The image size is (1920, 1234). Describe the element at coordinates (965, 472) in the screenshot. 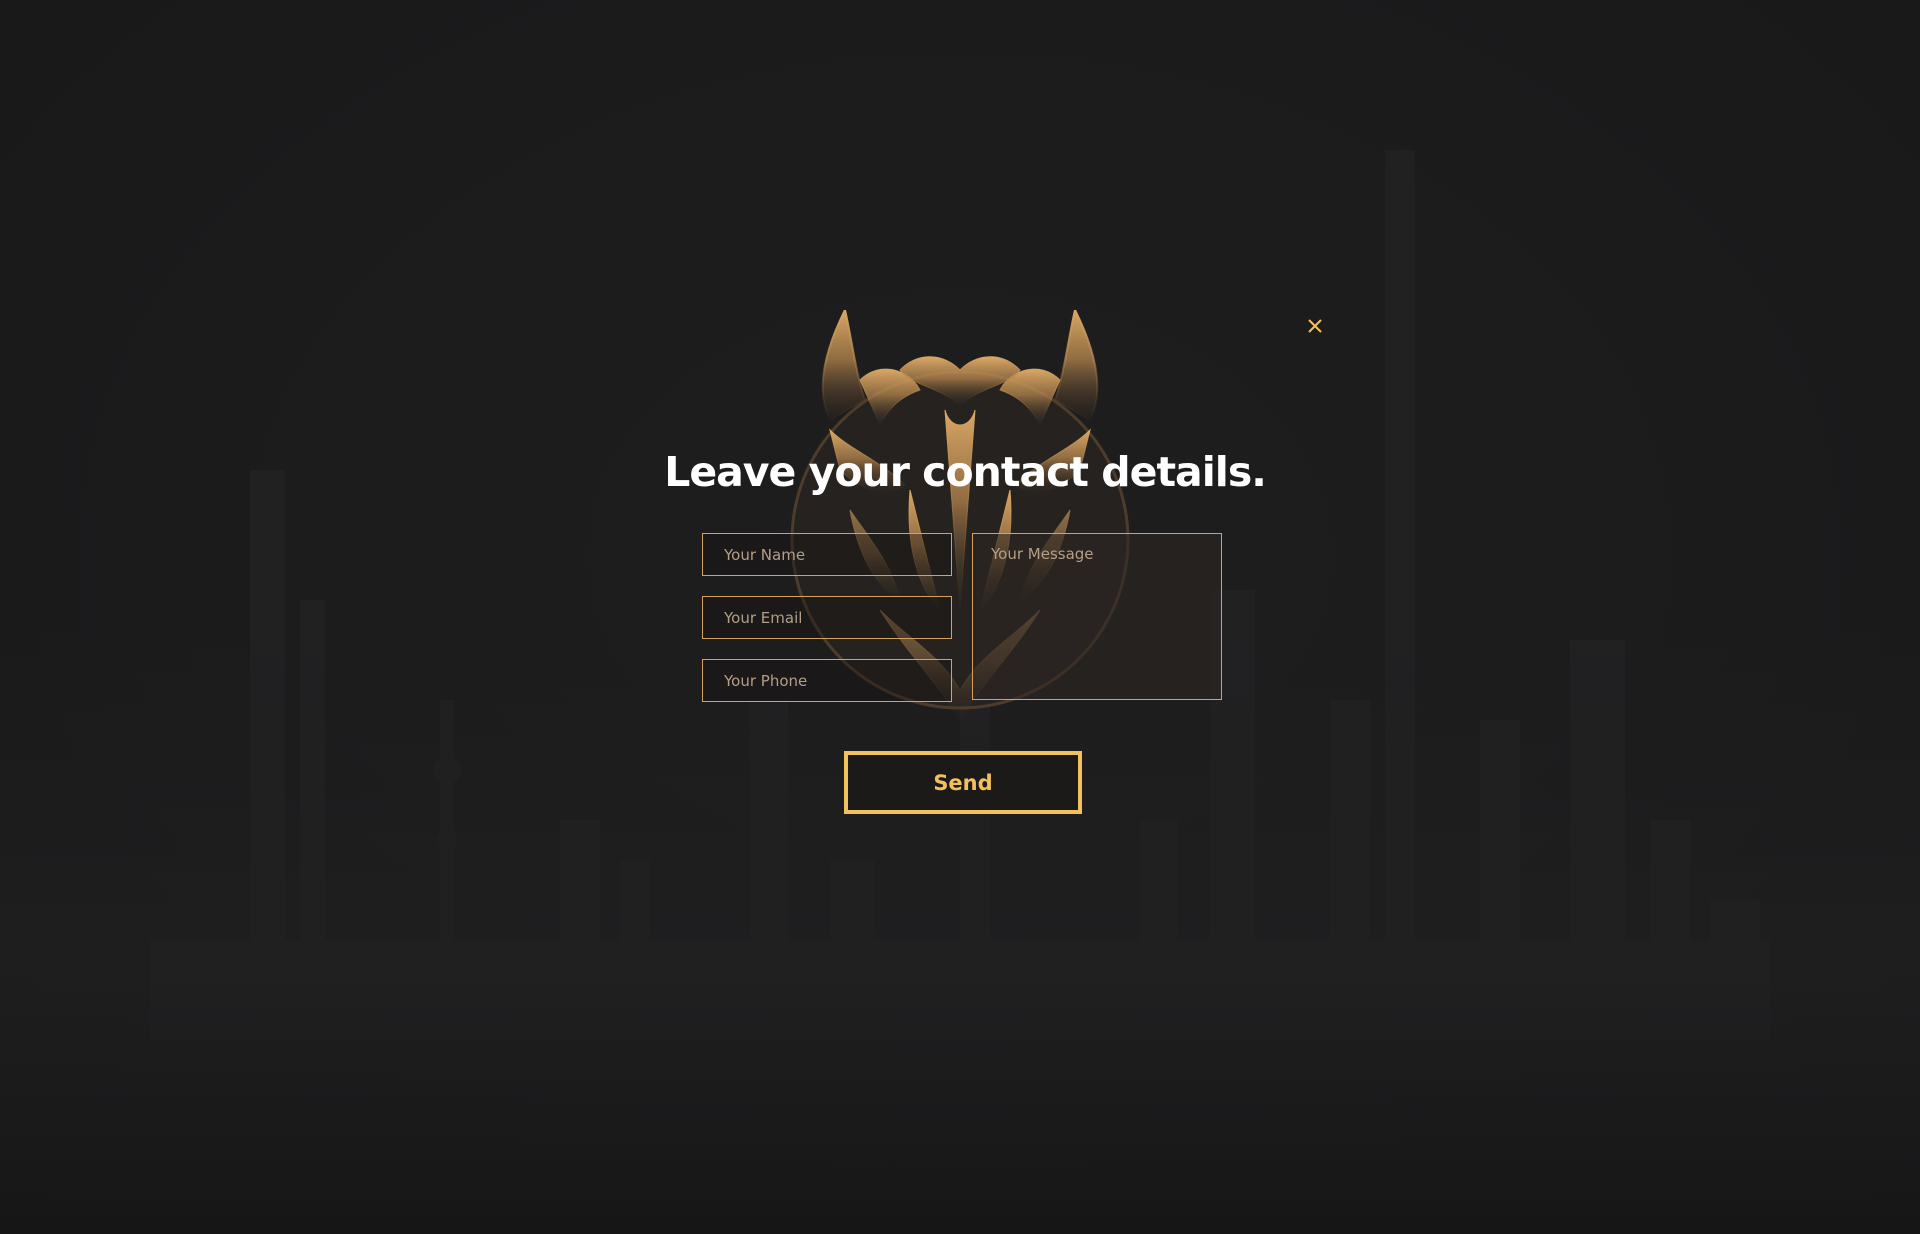

I see `dialog-title: Leave your contact details.` at that location.